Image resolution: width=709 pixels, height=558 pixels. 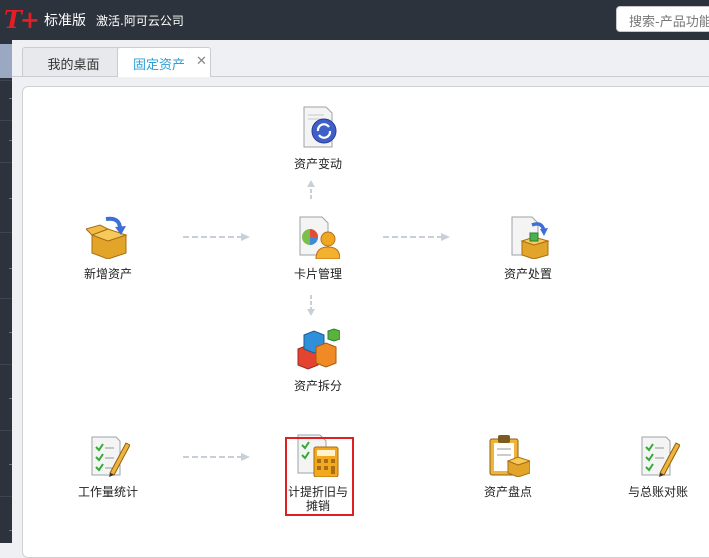 I want to click on node-label: 资产变动, so click(x=317, y=164).